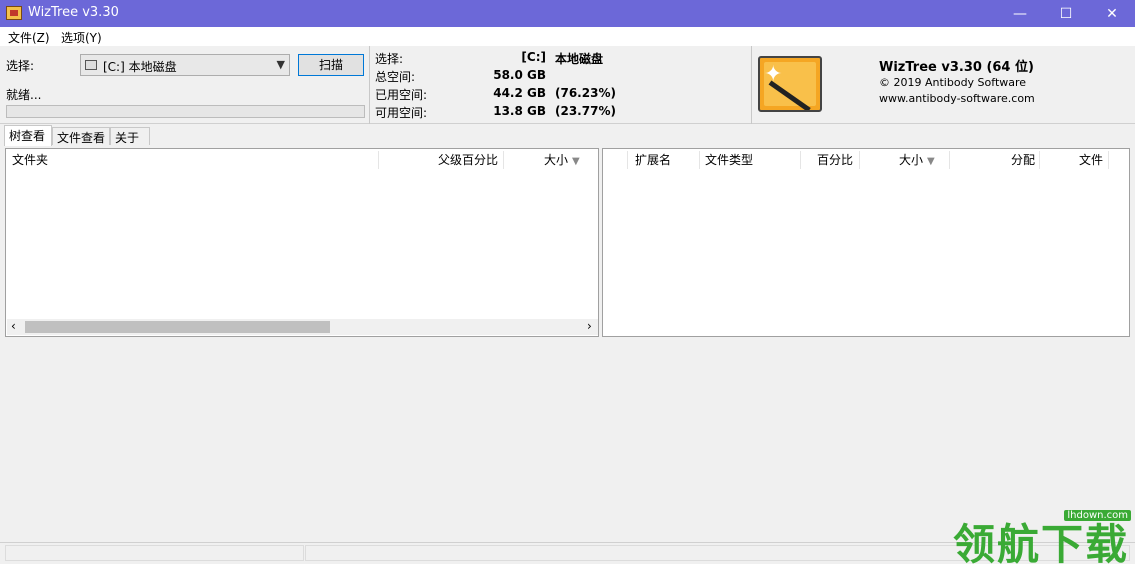 The height and width of the screenshot is (564, 1135). Describe the element at coordinates (994, 160) in the screenshot. I see `column-allocated: 分配` at that location.